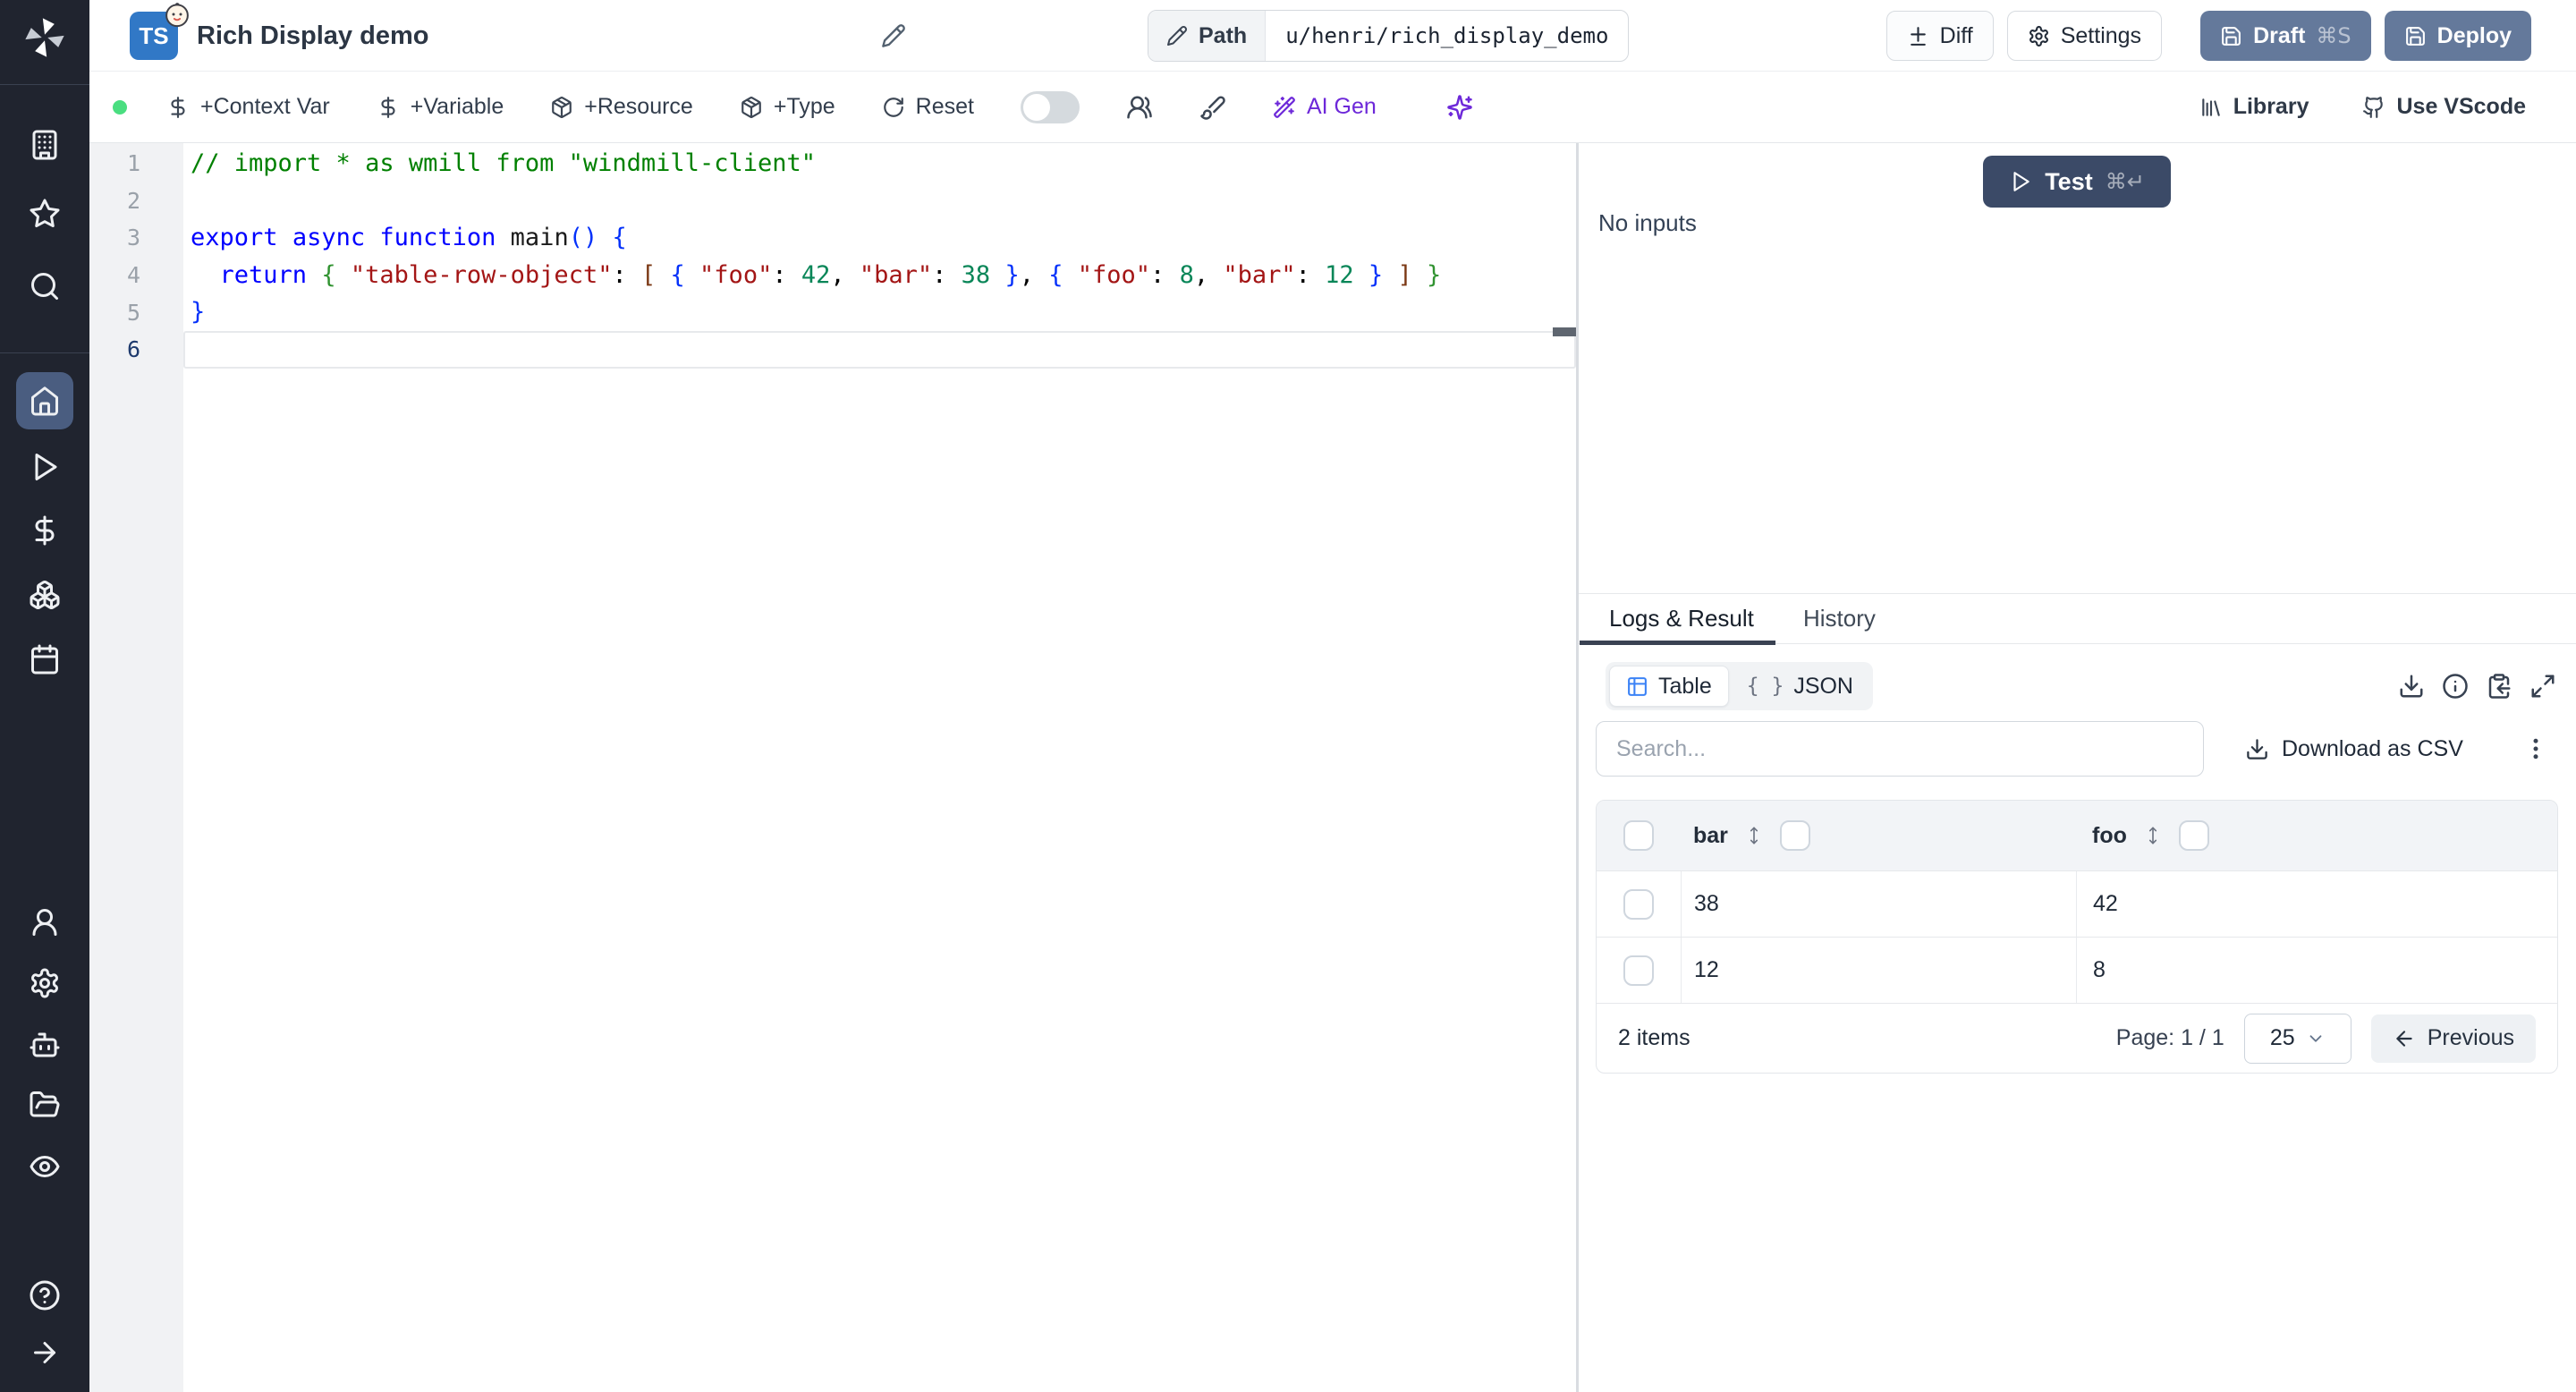 The height and width of the screenshot is (1392, 2576). I want to click on deploy-button: Deploy, so click(2457, 36).